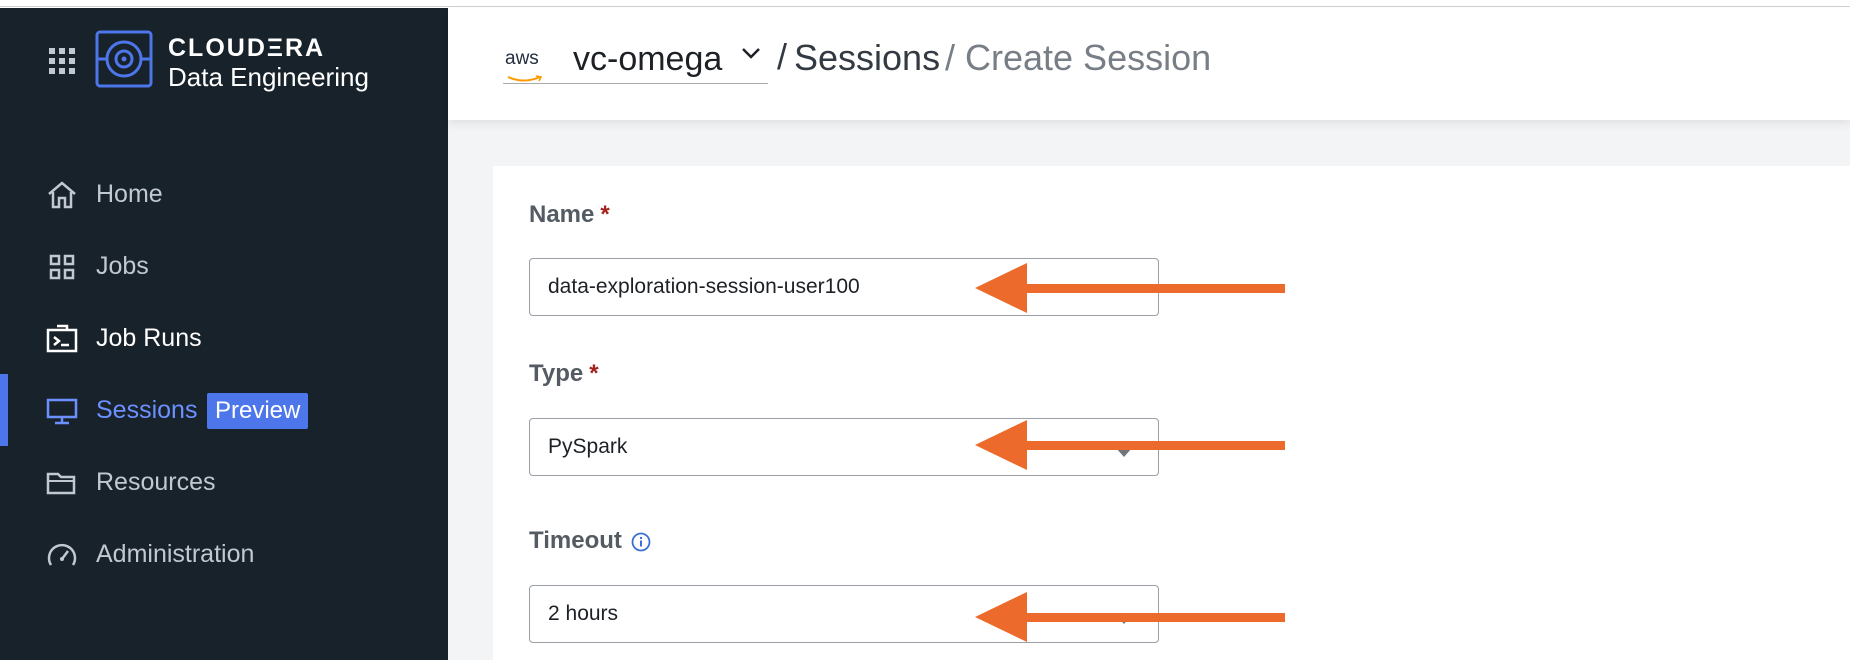 The image size is (1850, 660). I want to click on session-timeout-value: 2 hours, so click(583, 613).